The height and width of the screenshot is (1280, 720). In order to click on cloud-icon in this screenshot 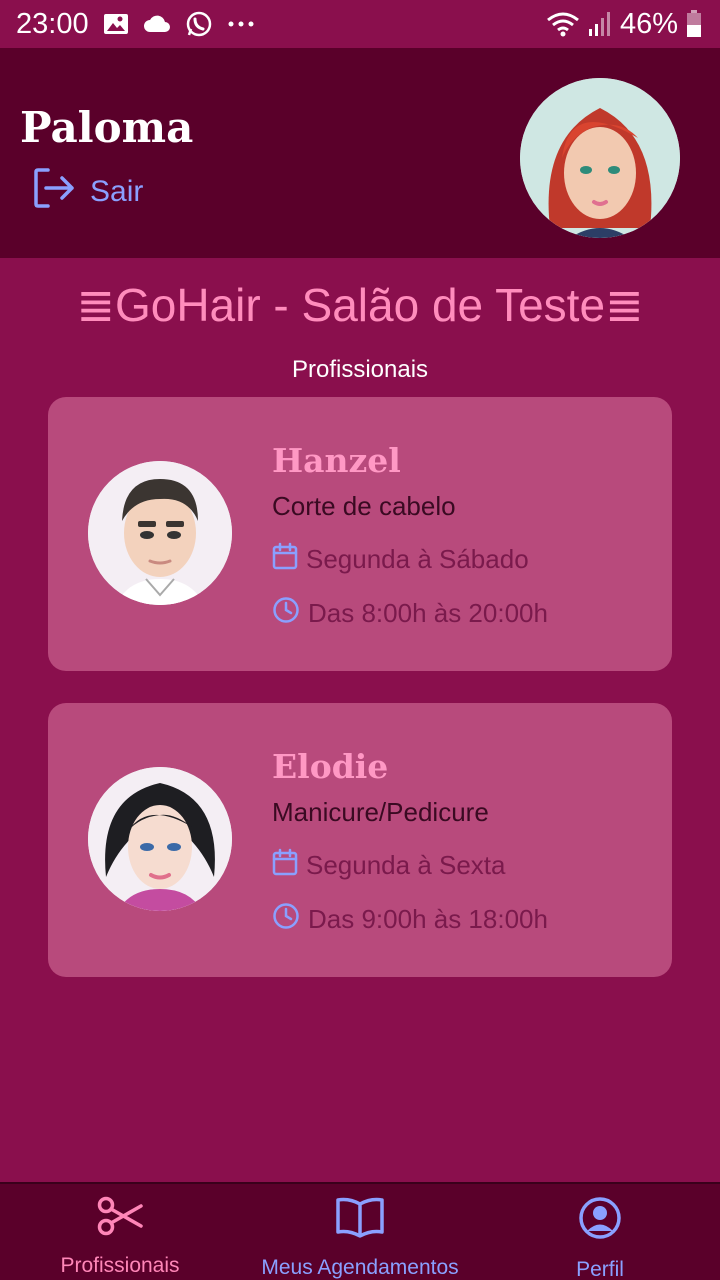, I will do `click(157, 24)`.